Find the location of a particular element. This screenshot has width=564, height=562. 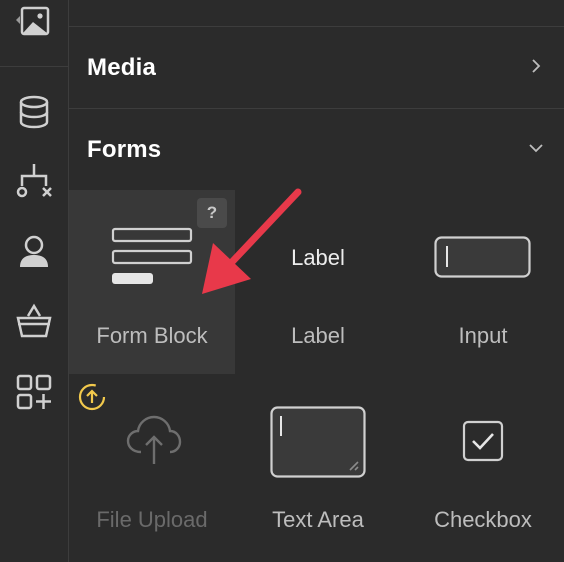

form-block-label: Form Block is located at coordinates (152, 335).